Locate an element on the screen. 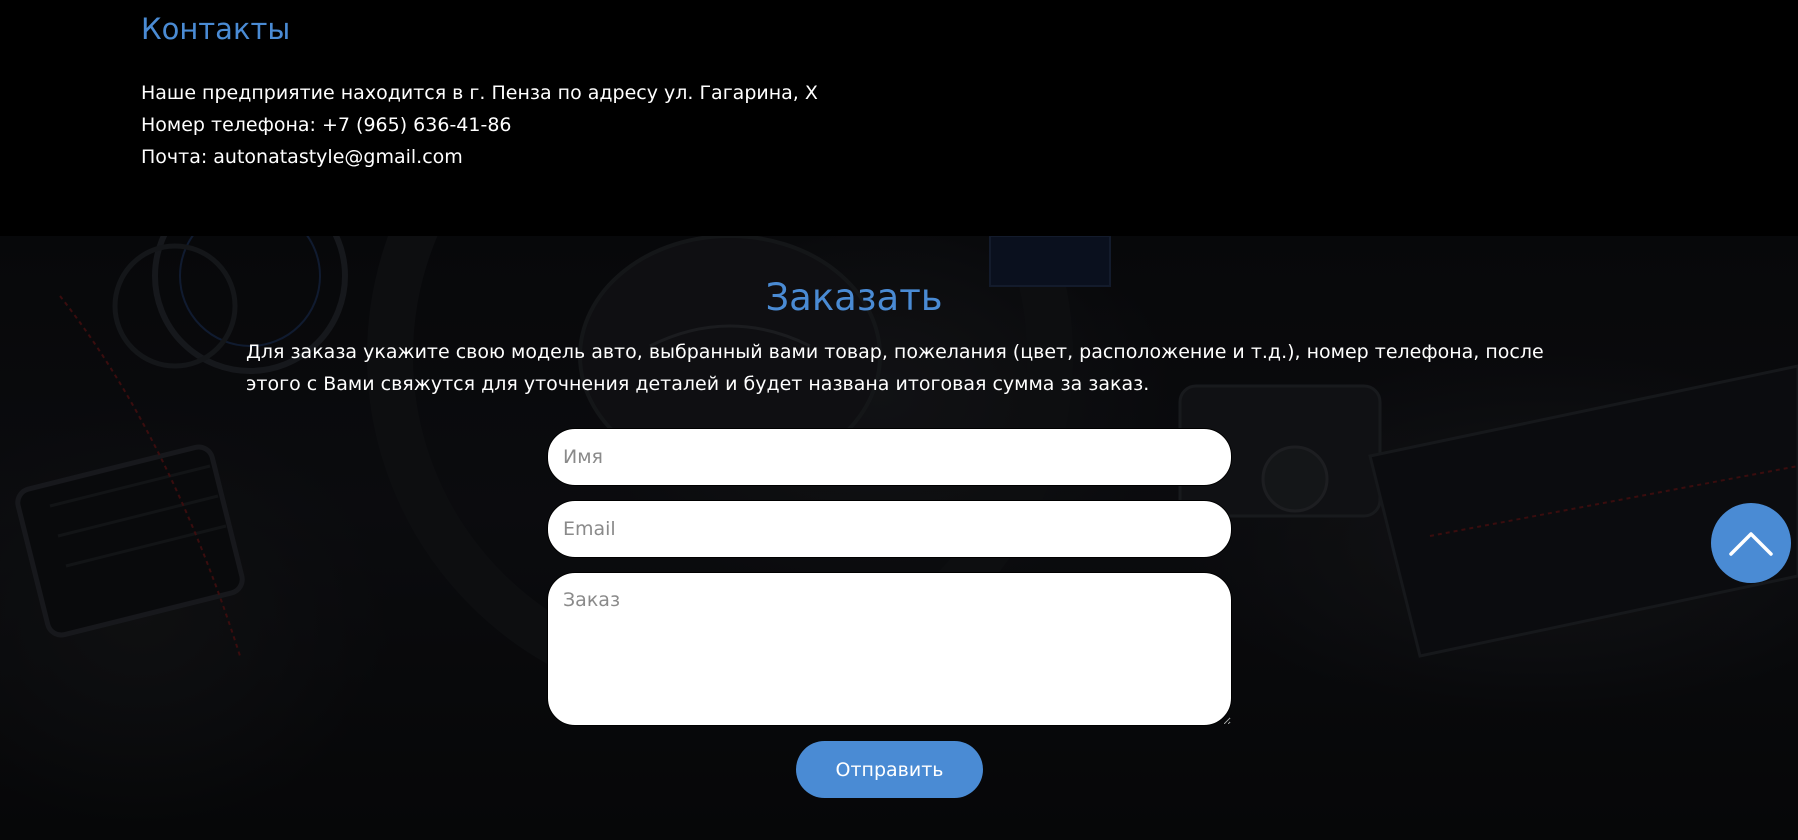 This screenshot has height=840, width=1798. contacts-email: Почта: autonatastyle@gmail.com is located at coordinates (302, 157).